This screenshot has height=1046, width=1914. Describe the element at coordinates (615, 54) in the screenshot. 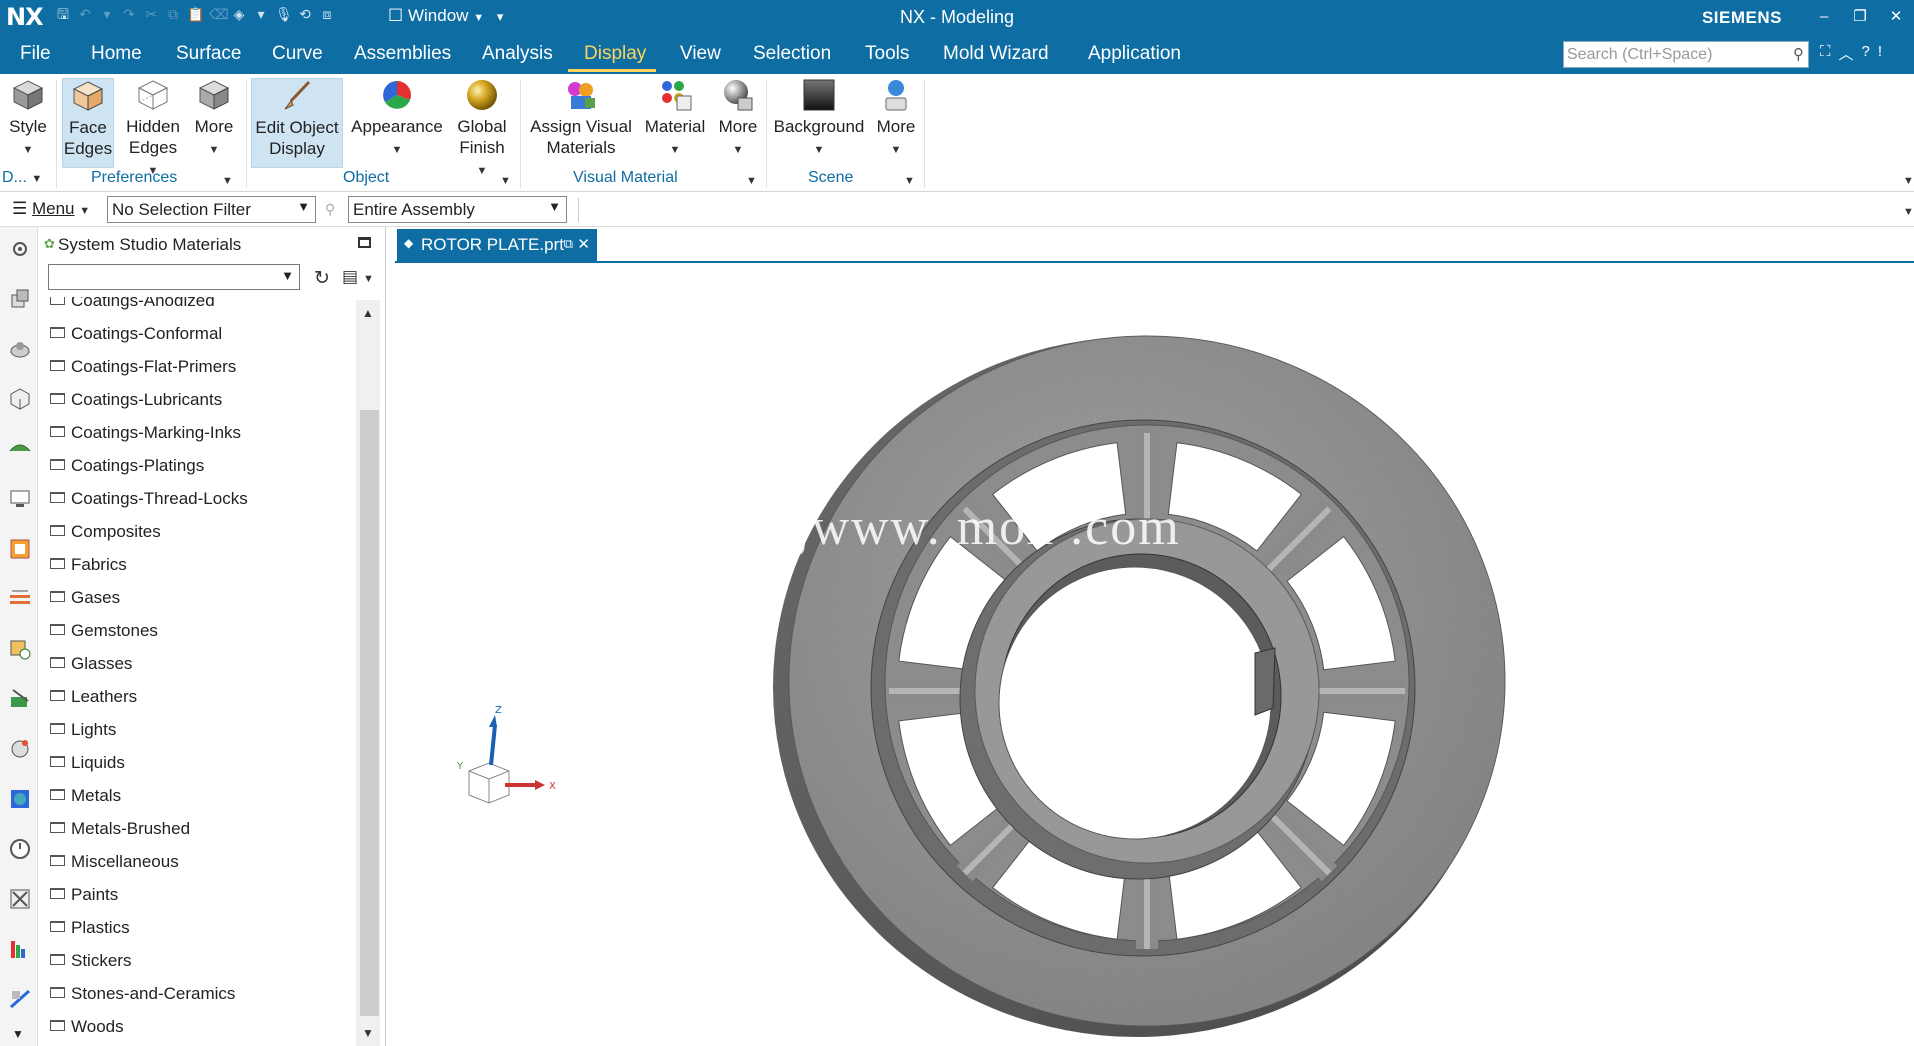

I see `menu-display: Display` at that location.